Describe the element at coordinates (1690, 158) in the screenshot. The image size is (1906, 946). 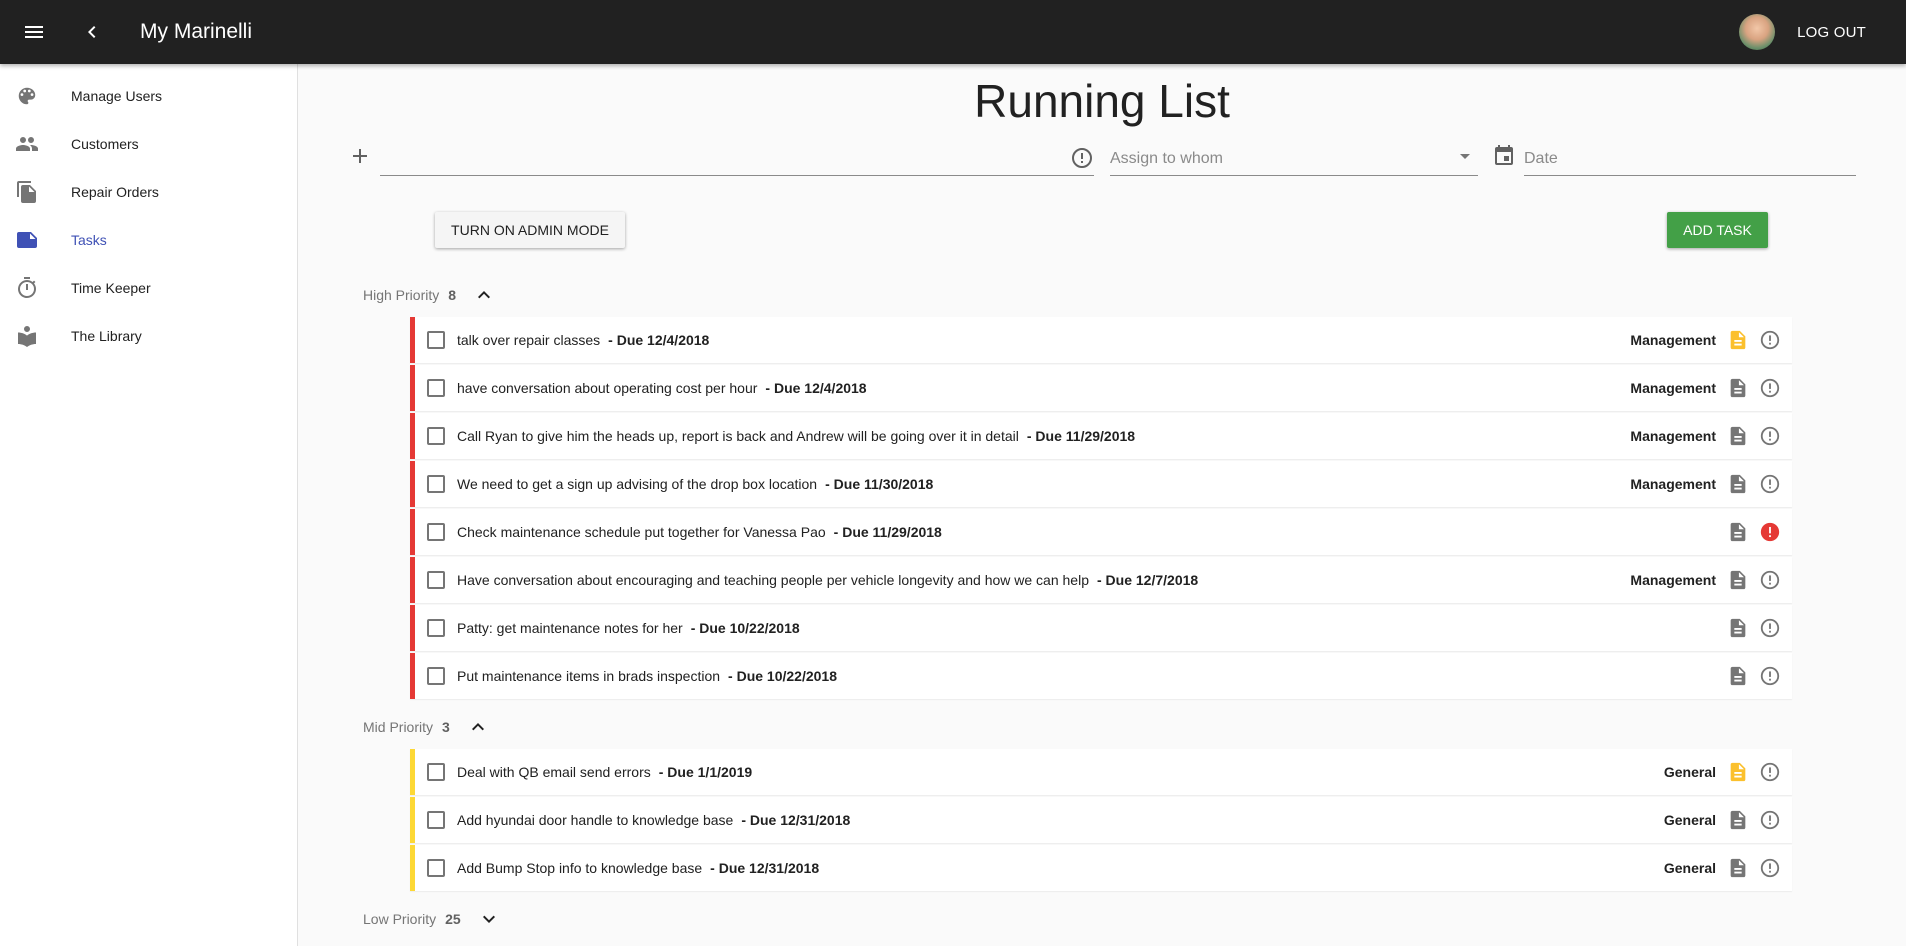
I see `date-field: Date` at that location.